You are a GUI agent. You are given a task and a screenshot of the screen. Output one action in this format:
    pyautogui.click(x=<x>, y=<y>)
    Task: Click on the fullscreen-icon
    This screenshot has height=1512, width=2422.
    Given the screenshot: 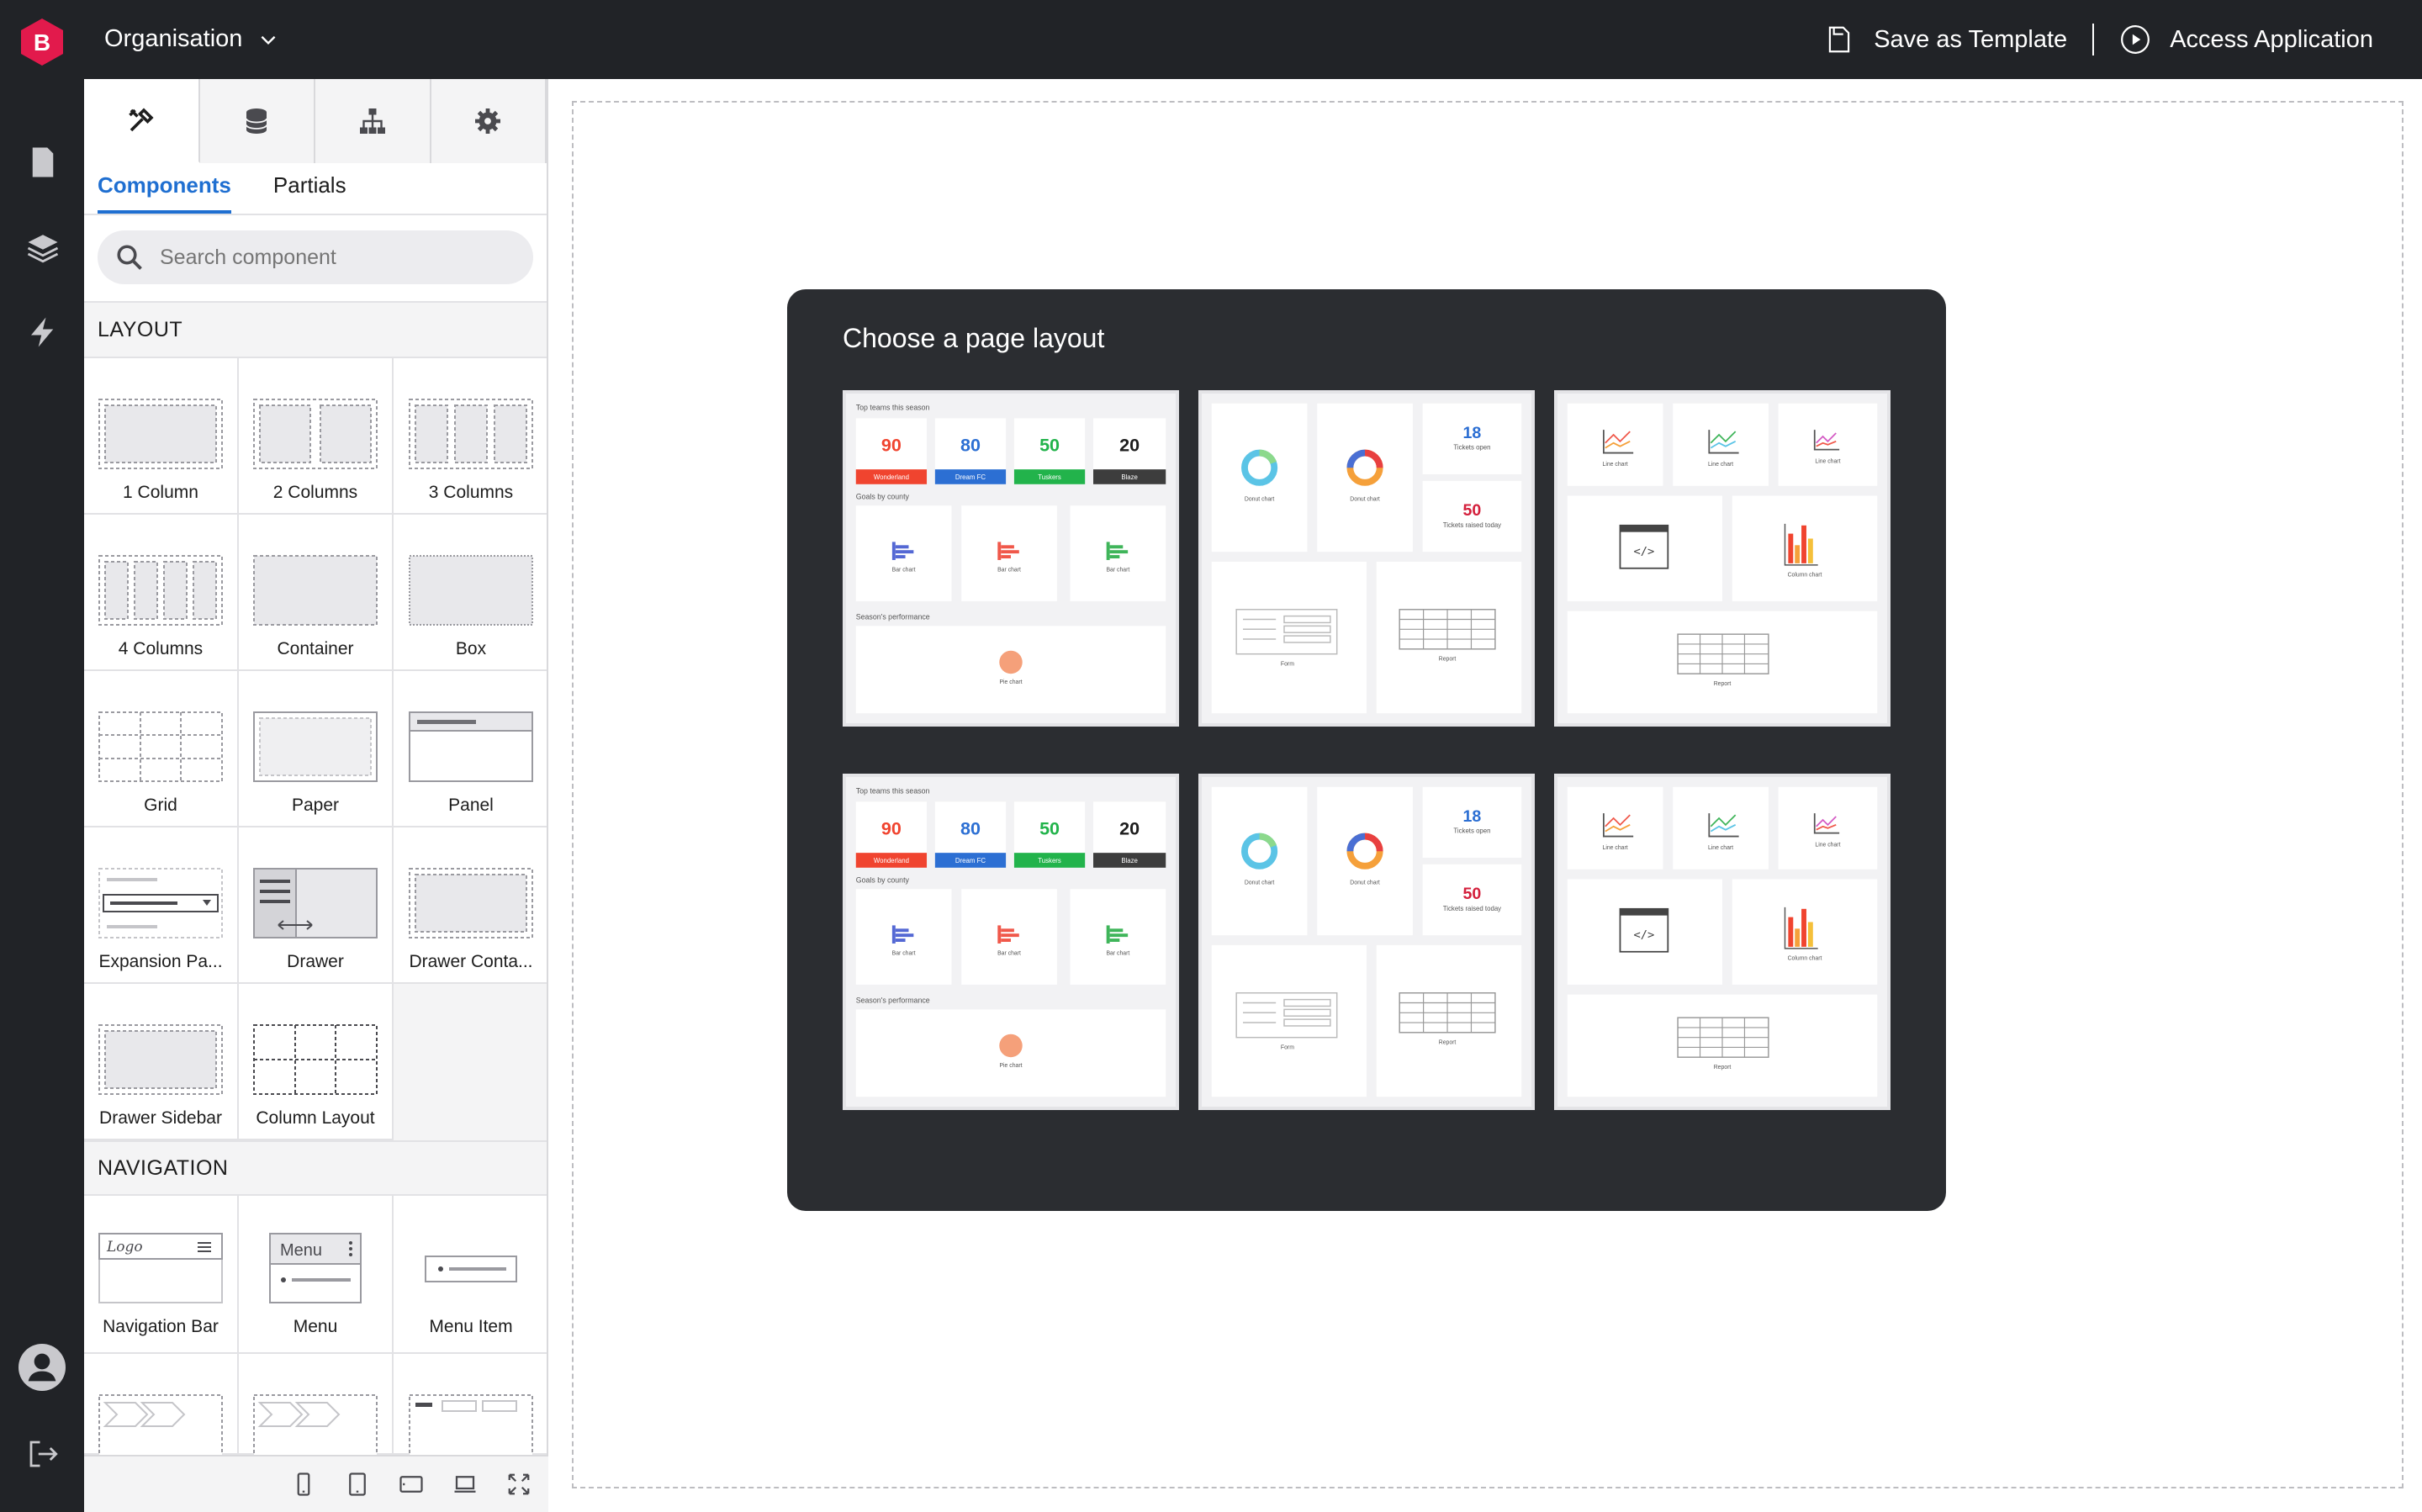 What is the action you would take?
    pyautogui.click(x=518, y=1484)
    